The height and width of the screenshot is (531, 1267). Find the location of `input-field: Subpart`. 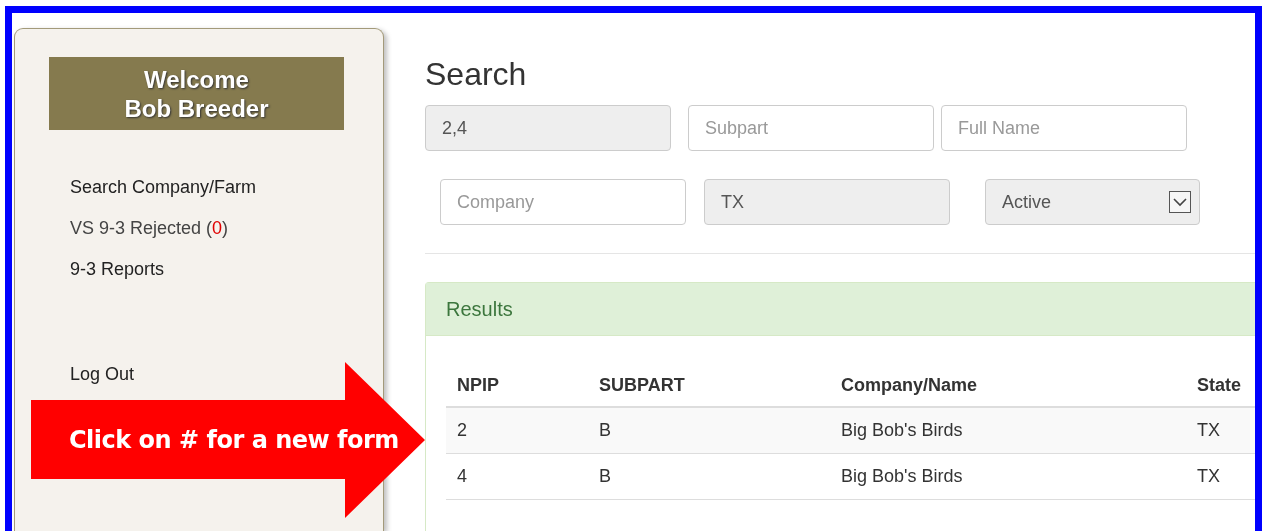

input-field: Subpart is located at coordinates (811, 128).